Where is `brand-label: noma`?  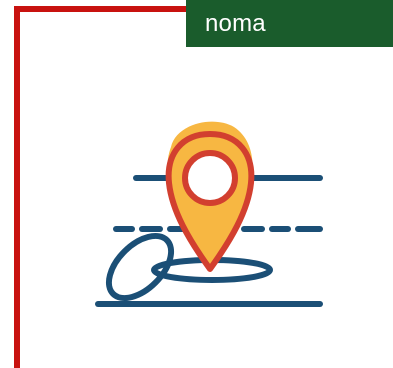
brand-label: noma is located at coordinates (235, 23).